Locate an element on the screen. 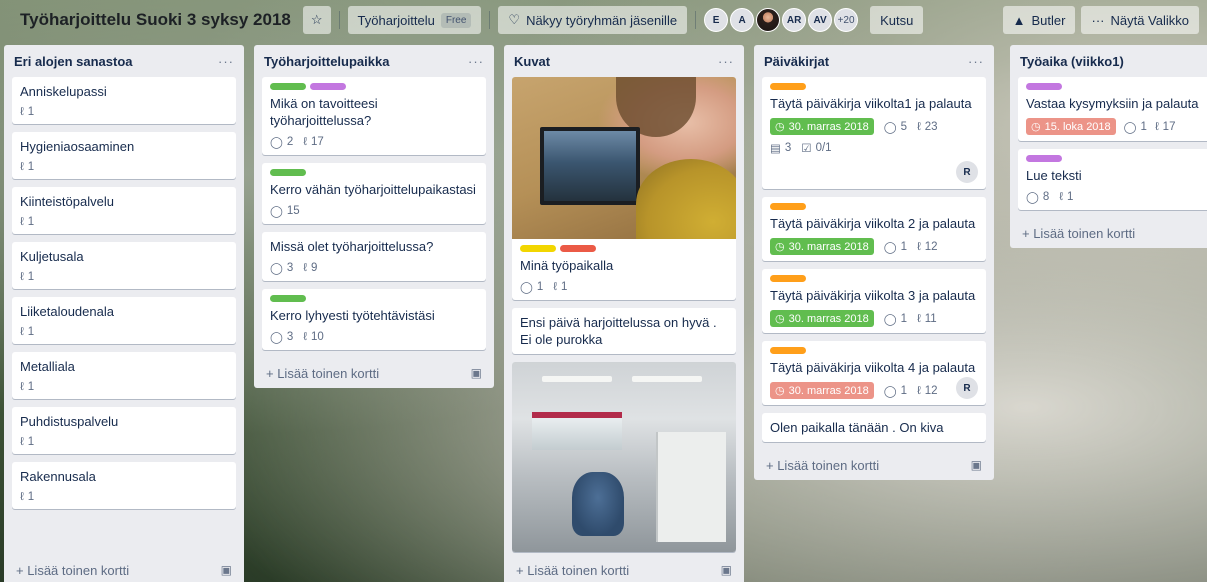 This screenshot has width=1207, height=582. show-menu-button: ··· Näytä Valikko is located at coordinates (1140, 20).